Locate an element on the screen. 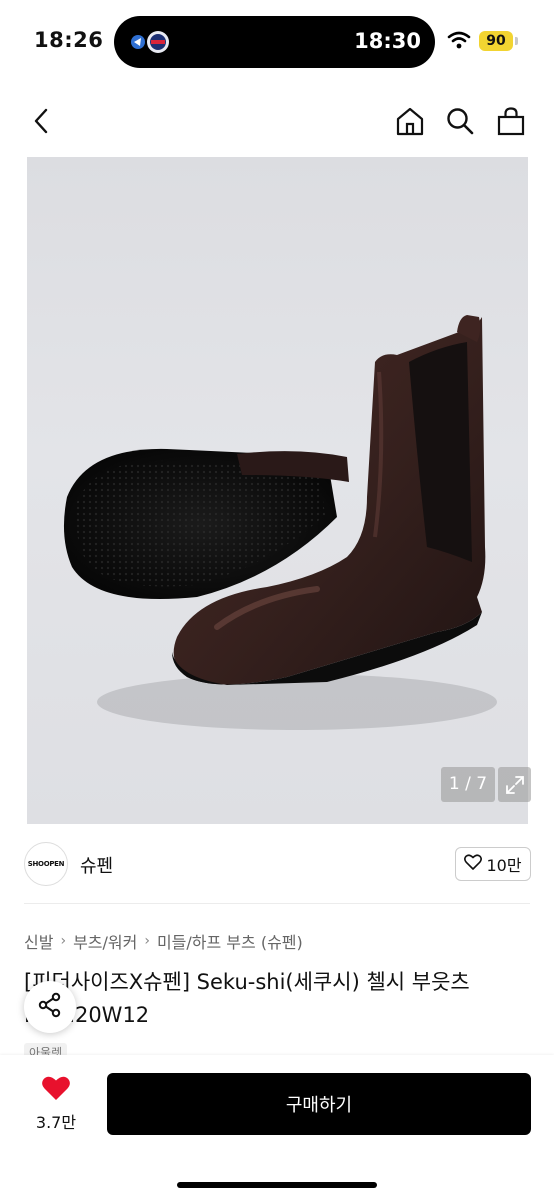 This screenshot has width=554, height=1200. share-button is located at coordinates (50, 1007).